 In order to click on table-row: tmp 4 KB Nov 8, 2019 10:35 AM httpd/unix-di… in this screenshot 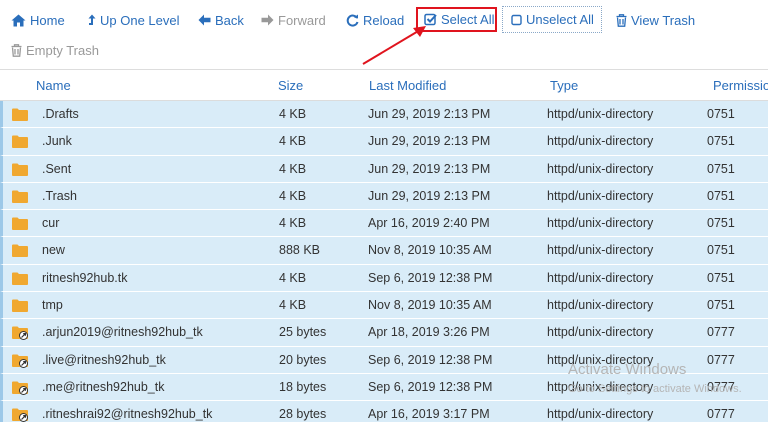, I will do `click(384, 306)`.